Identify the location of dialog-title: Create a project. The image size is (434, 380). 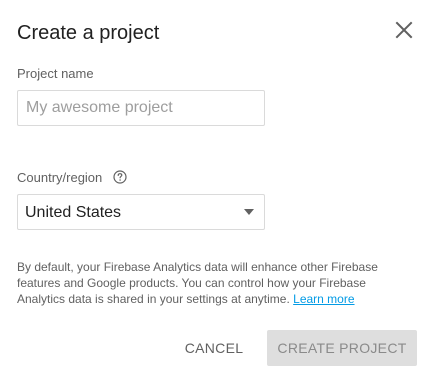
(88, 33).